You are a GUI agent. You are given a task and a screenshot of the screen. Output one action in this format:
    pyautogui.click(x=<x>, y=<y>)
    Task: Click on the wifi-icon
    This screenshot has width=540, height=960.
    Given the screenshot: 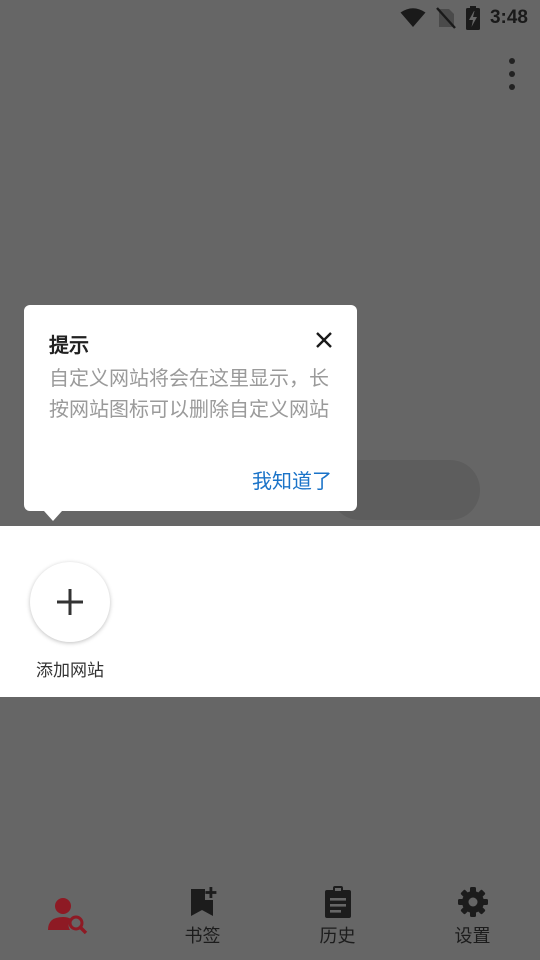 What is the action you would take?
    pyautogui.click(x=413, y=17)
    